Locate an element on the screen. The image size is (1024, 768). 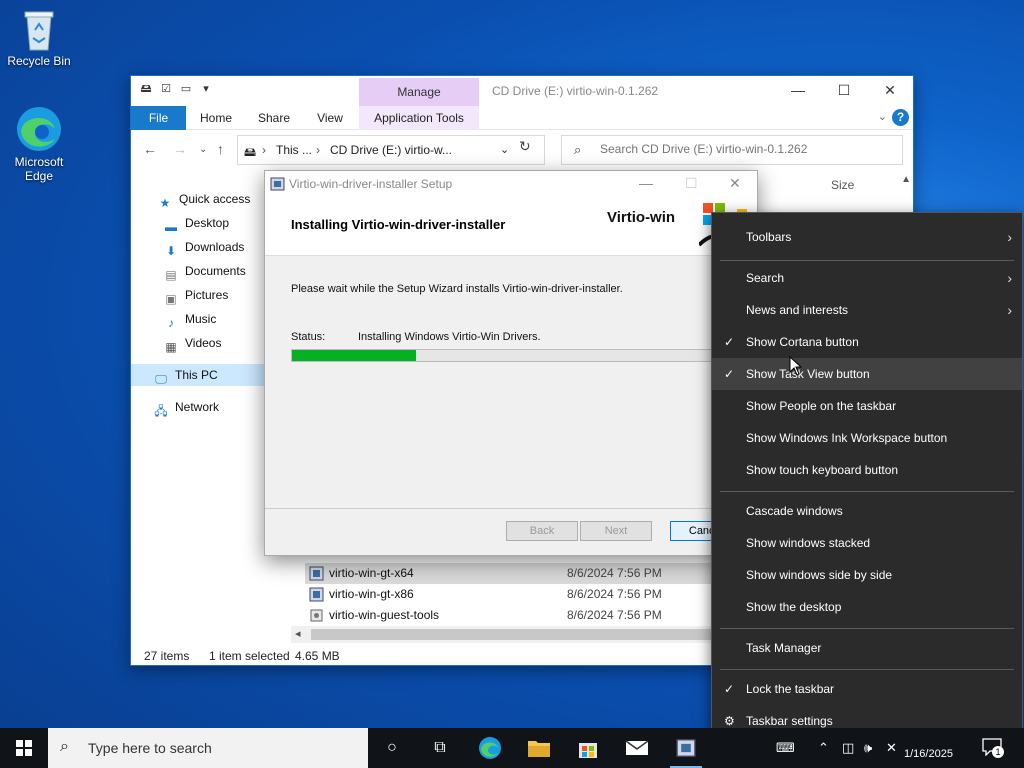
network-tray-icon: ◫ is located at coordinates (848, 748).